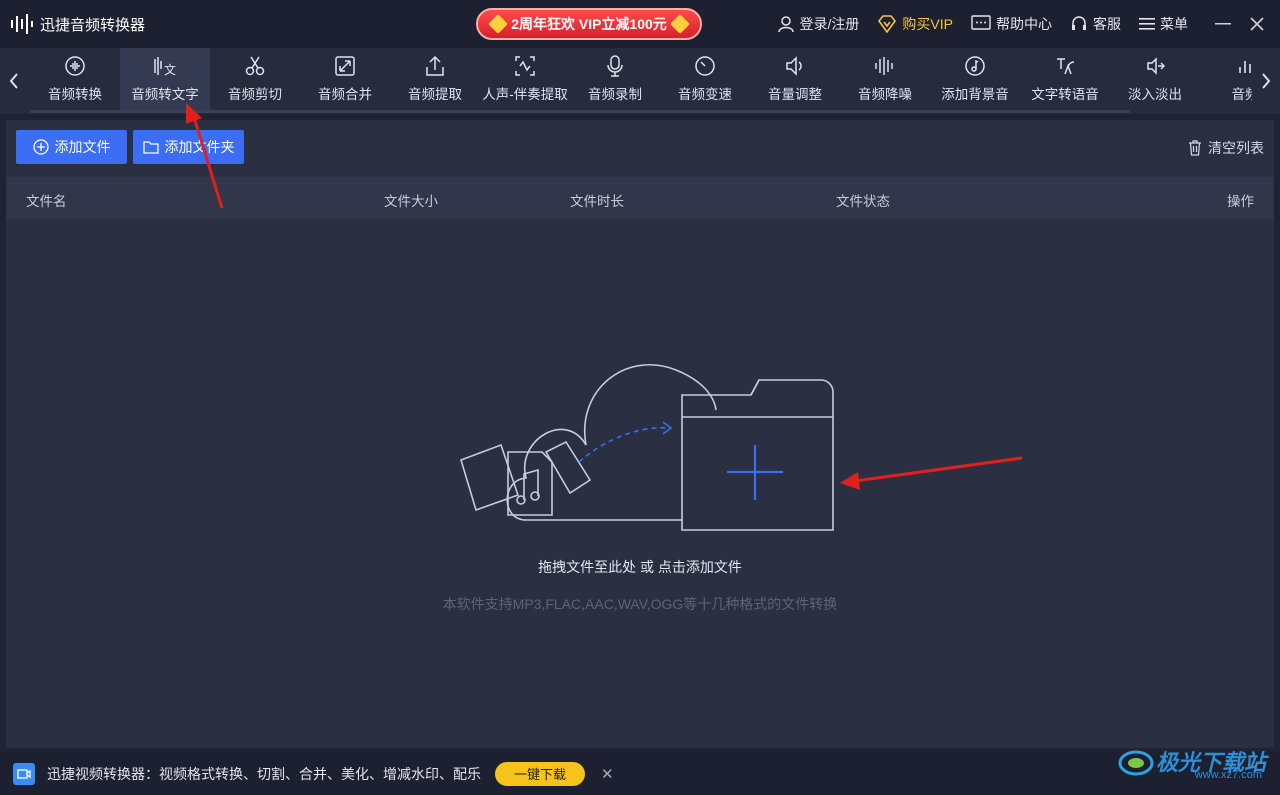  I want to click on clear-list-button: 清空列表, so click(1226, 148).